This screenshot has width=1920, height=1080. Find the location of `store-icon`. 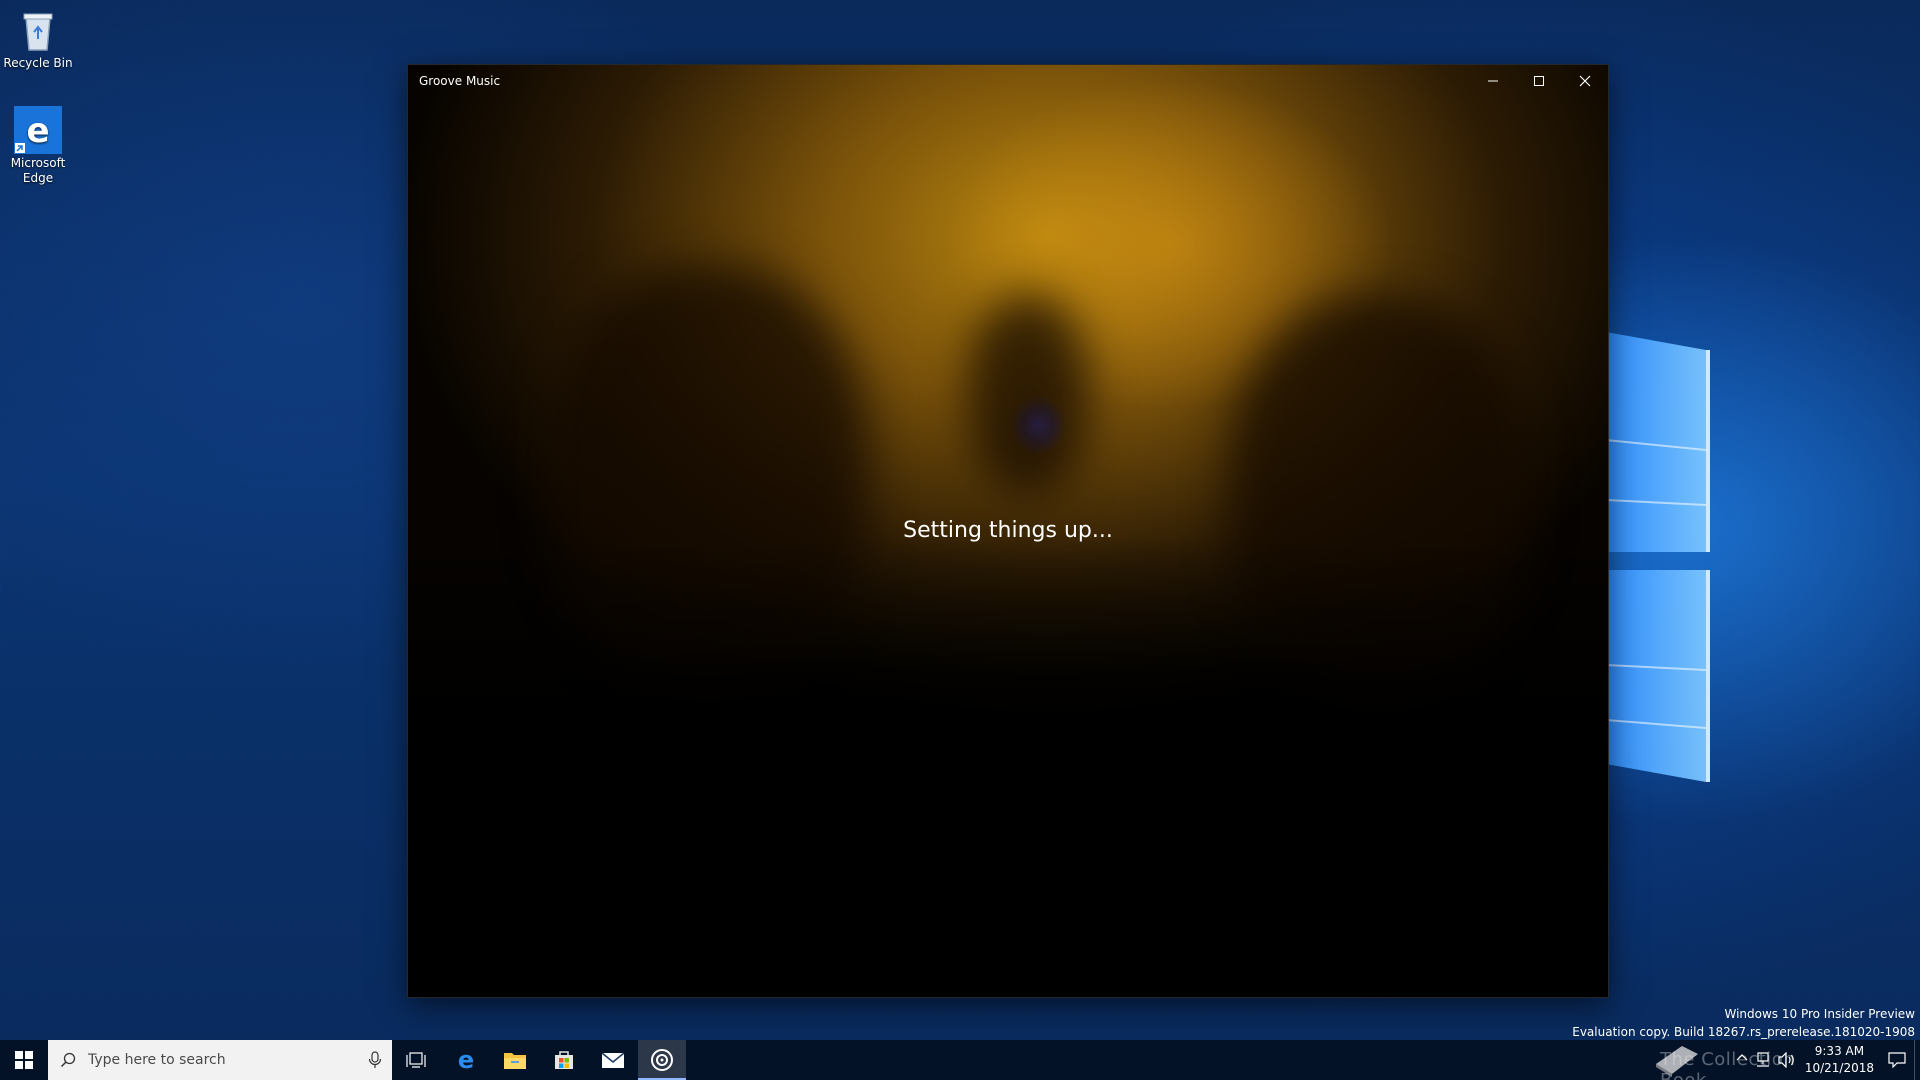

store-icon is located at coordinates (564, 1060).